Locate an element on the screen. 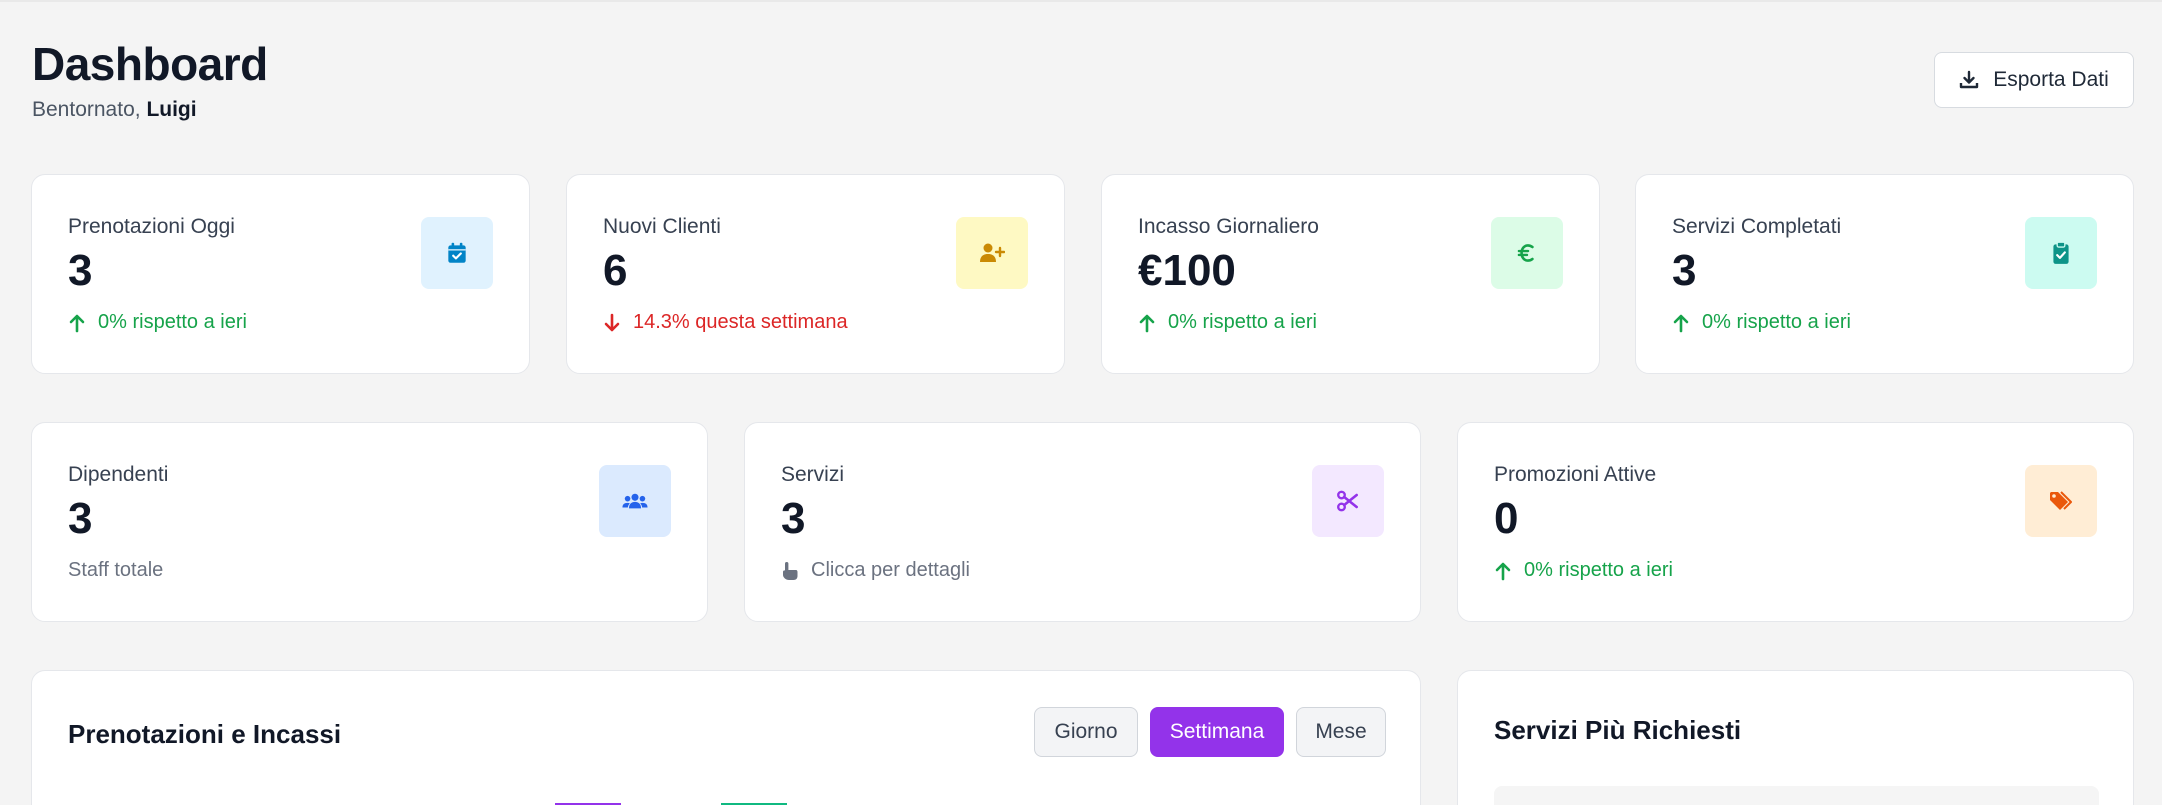  greeting-text: Bentornato, is located at coordinates (86, 109).